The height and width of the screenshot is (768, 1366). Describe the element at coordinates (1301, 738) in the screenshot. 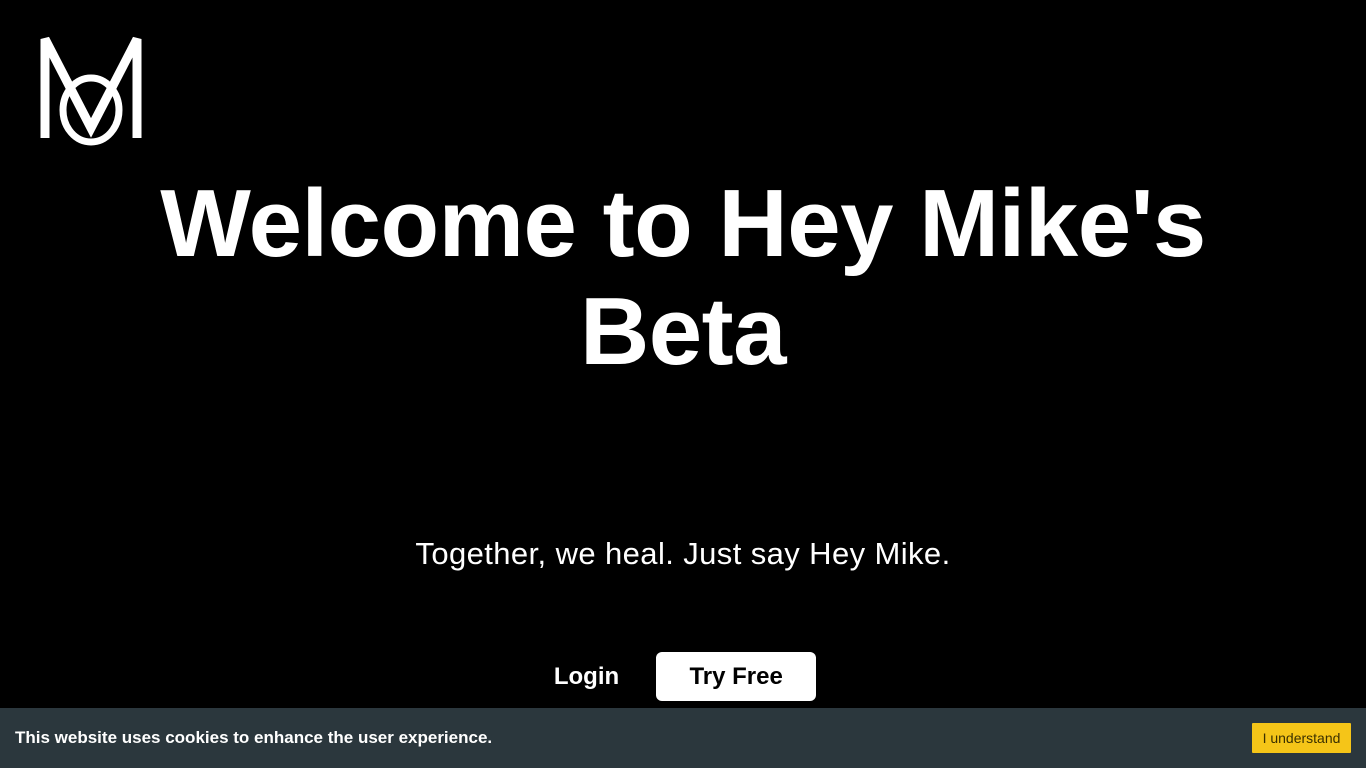

I see `cookie-accept-button: I understand` at that location.